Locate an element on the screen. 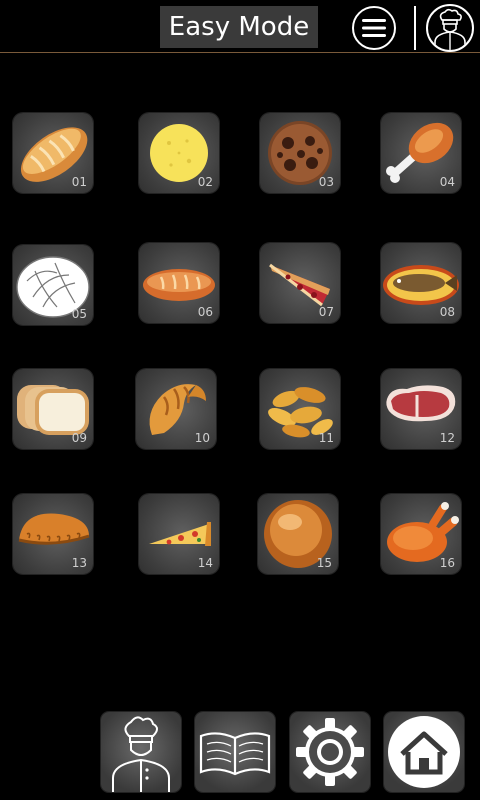 The width and height of the screenshot is (480, 800). program-number: 12 is located at coordinates (447, 438).